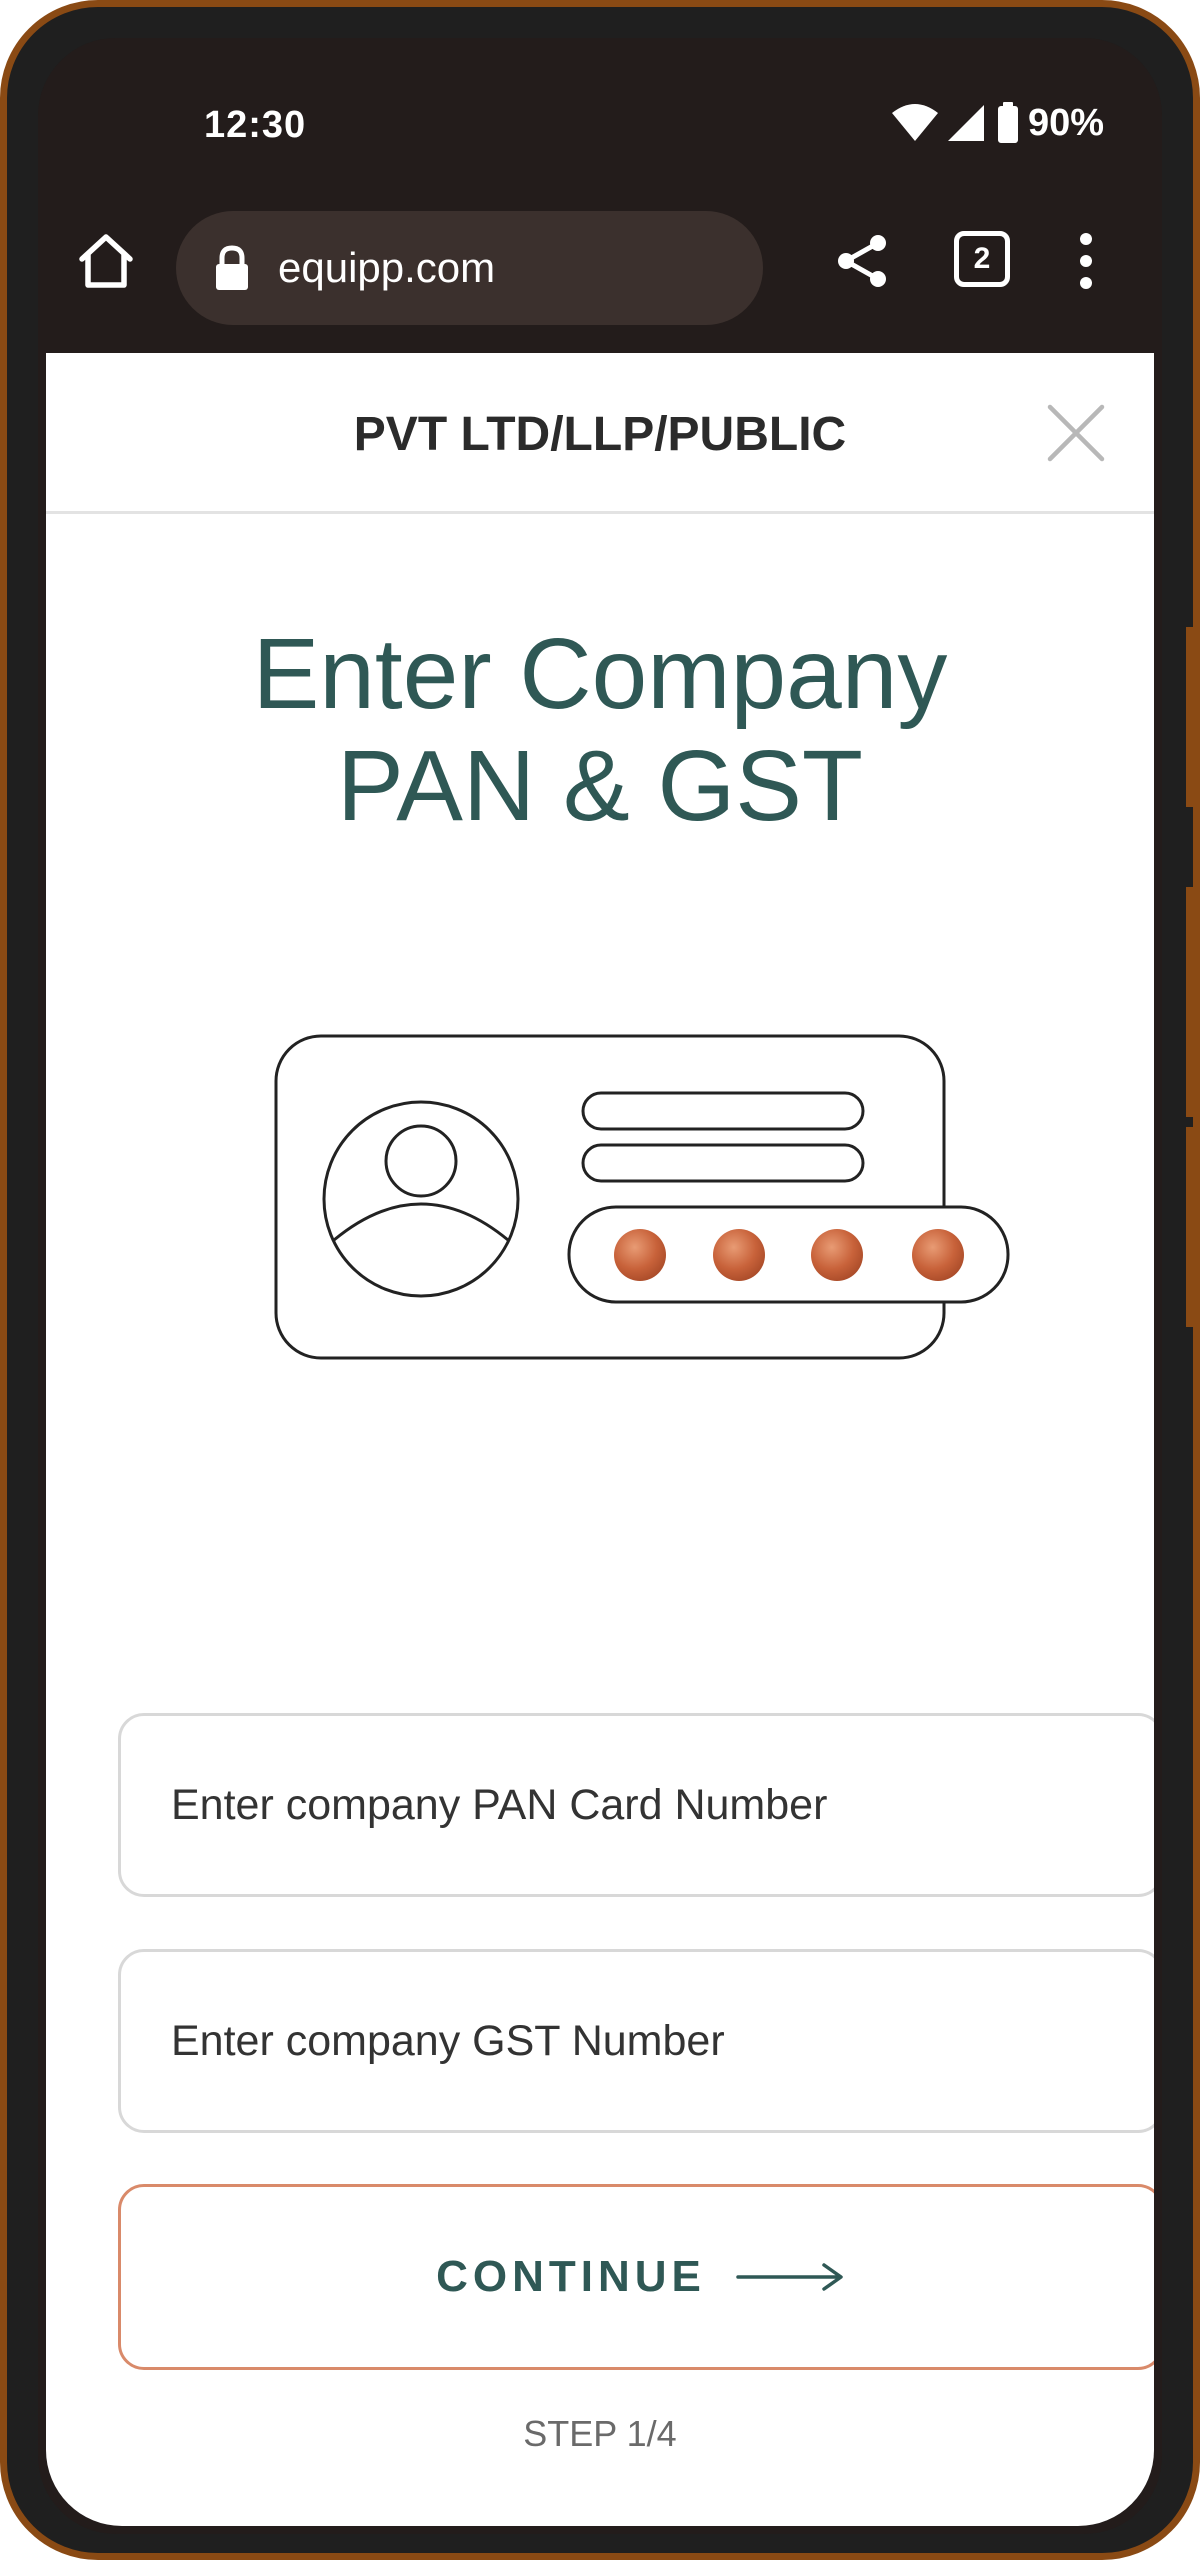 The image size is (1200, 2560). Describe the element at coordinates (106, 261) in the screenshot. I see `home-icon` at that location.